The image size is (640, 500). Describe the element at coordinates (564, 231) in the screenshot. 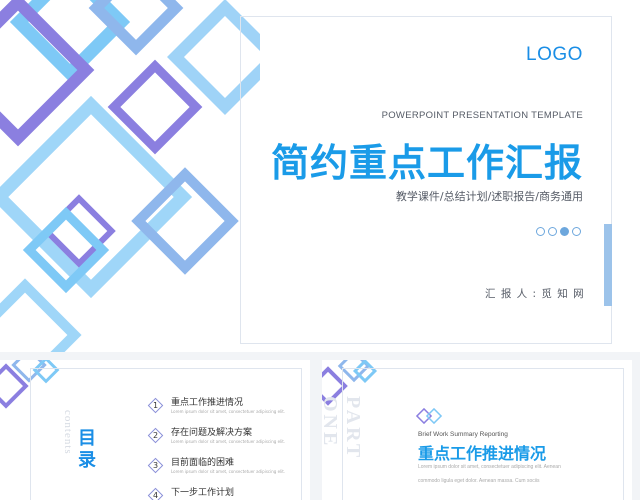

I see `pager-dot-active` at that location.